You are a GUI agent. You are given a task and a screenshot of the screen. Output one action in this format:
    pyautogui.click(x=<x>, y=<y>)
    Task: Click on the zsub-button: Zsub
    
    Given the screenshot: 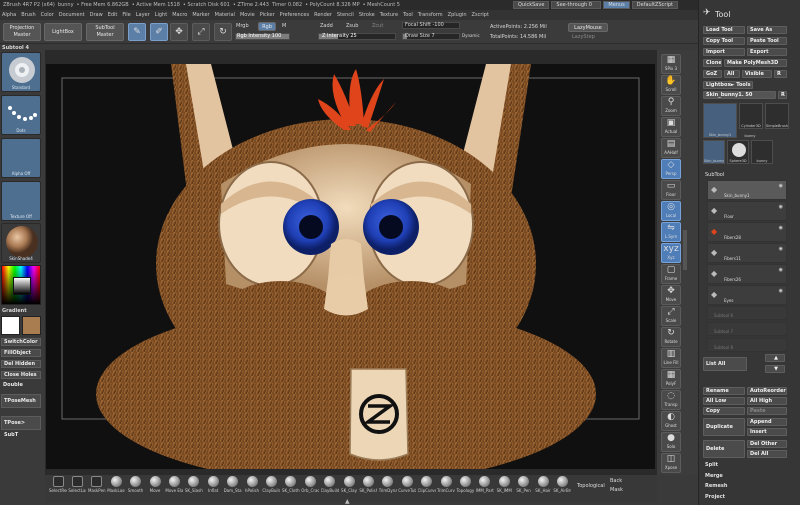 What is the action you would take?
    pyautogui.click(x=352, y=26)
    